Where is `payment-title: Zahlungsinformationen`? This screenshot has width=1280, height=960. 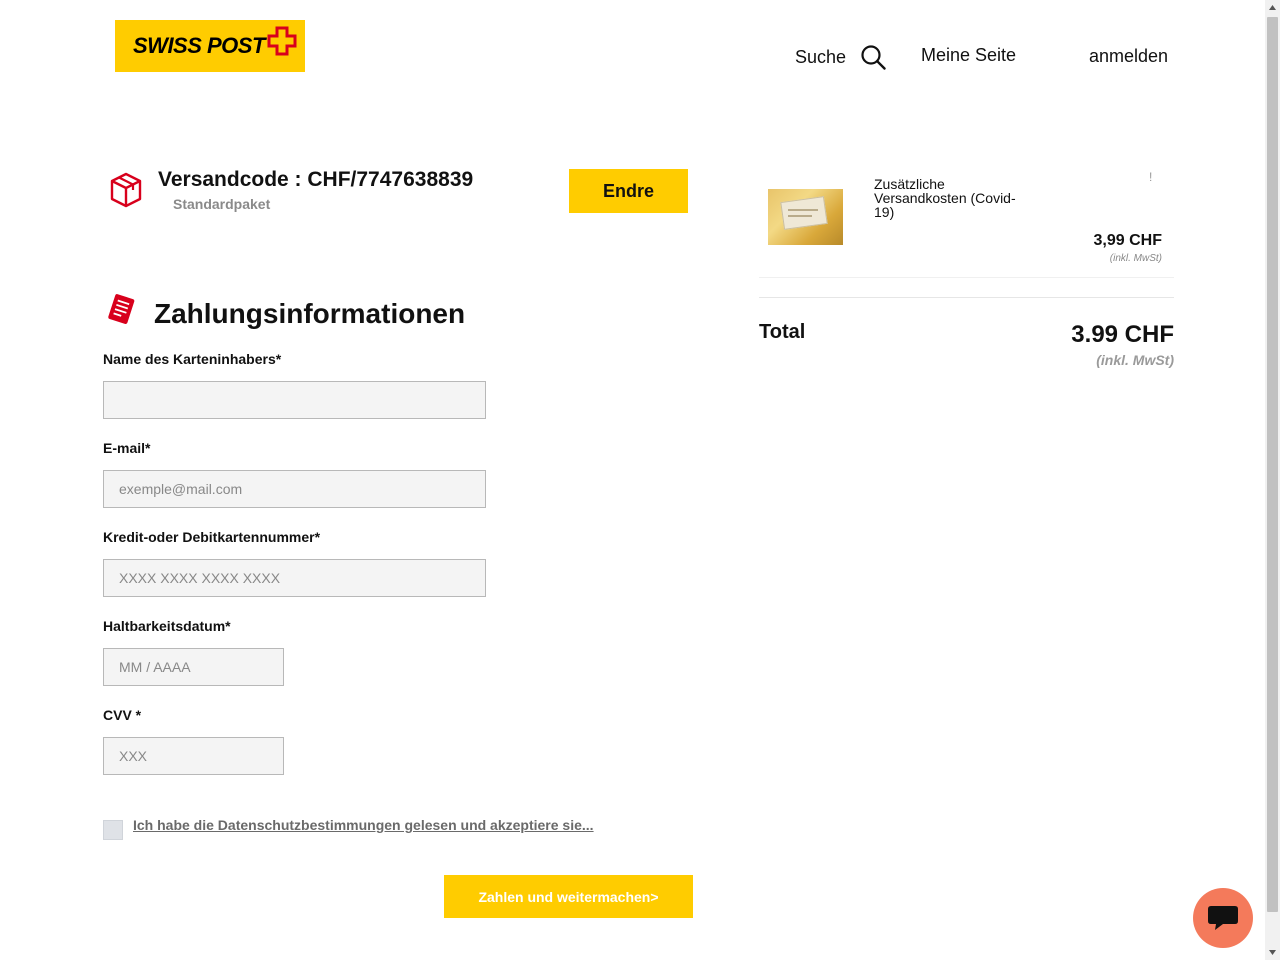 payment-title: Zahlungsinformationen is located at coordinates (310, 313).